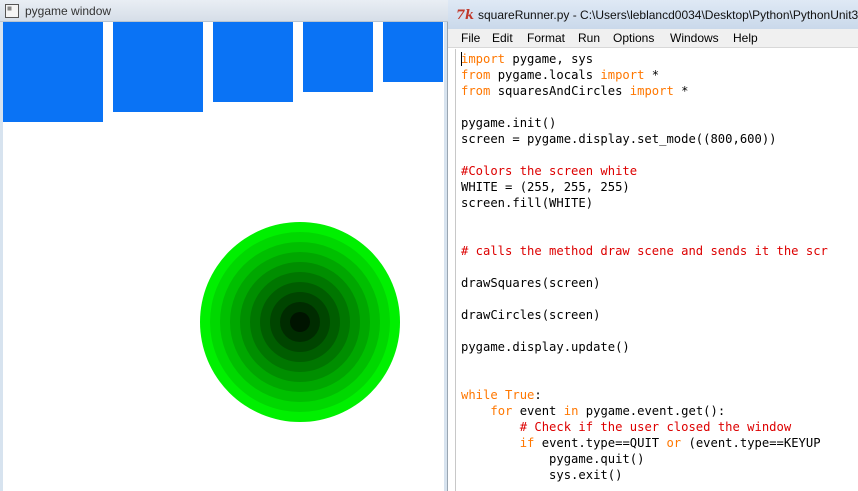 The width and height of the screenshot is (858, 491). I want to click on code-line: import pygame, sys, so click(527, 59).